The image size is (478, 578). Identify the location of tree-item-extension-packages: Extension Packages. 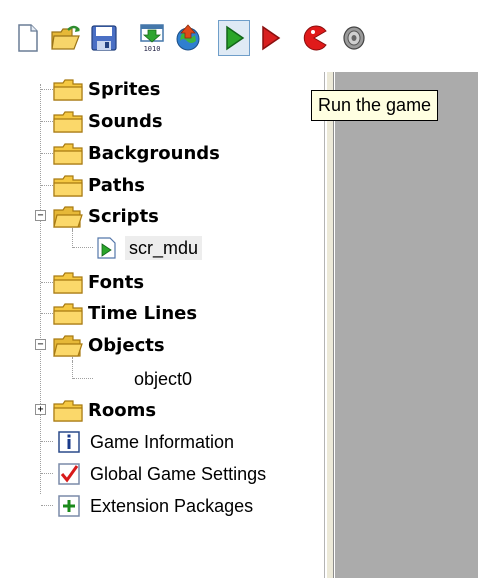
(155, 505).